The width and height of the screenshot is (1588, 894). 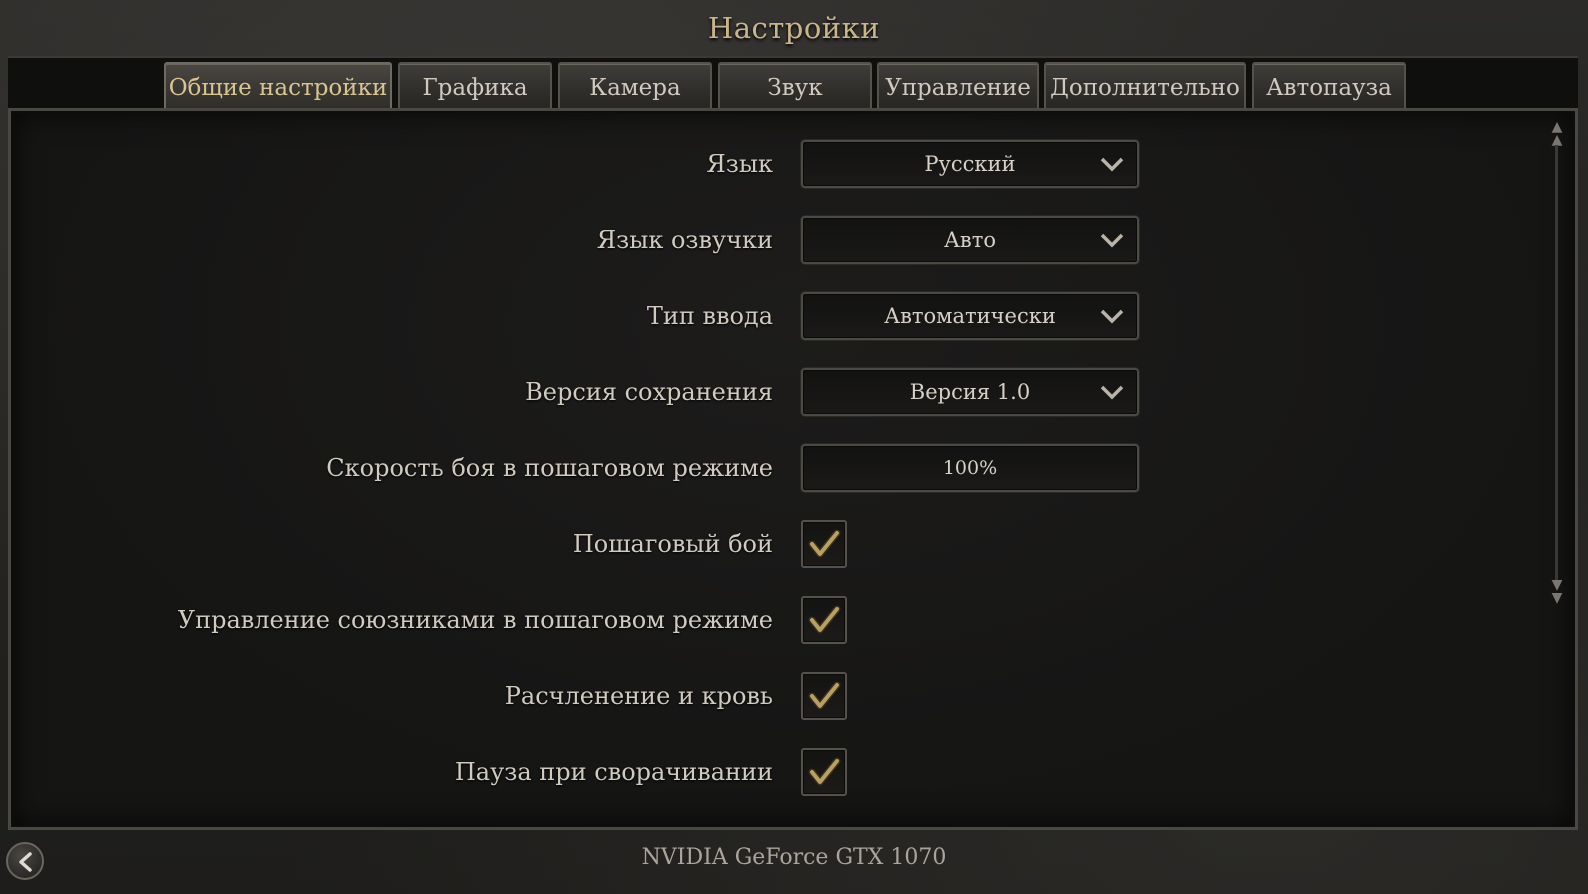 I want to click on save-version-value: Версия 1.0, so click(x=970, y=392).